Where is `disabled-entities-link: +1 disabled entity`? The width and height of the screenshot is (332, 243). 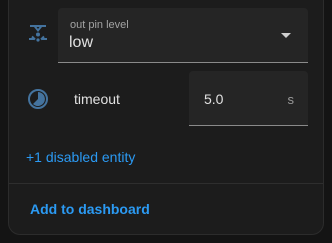 disabled-entities-link: +1 disabled entity is located at coordinates (80, 157).